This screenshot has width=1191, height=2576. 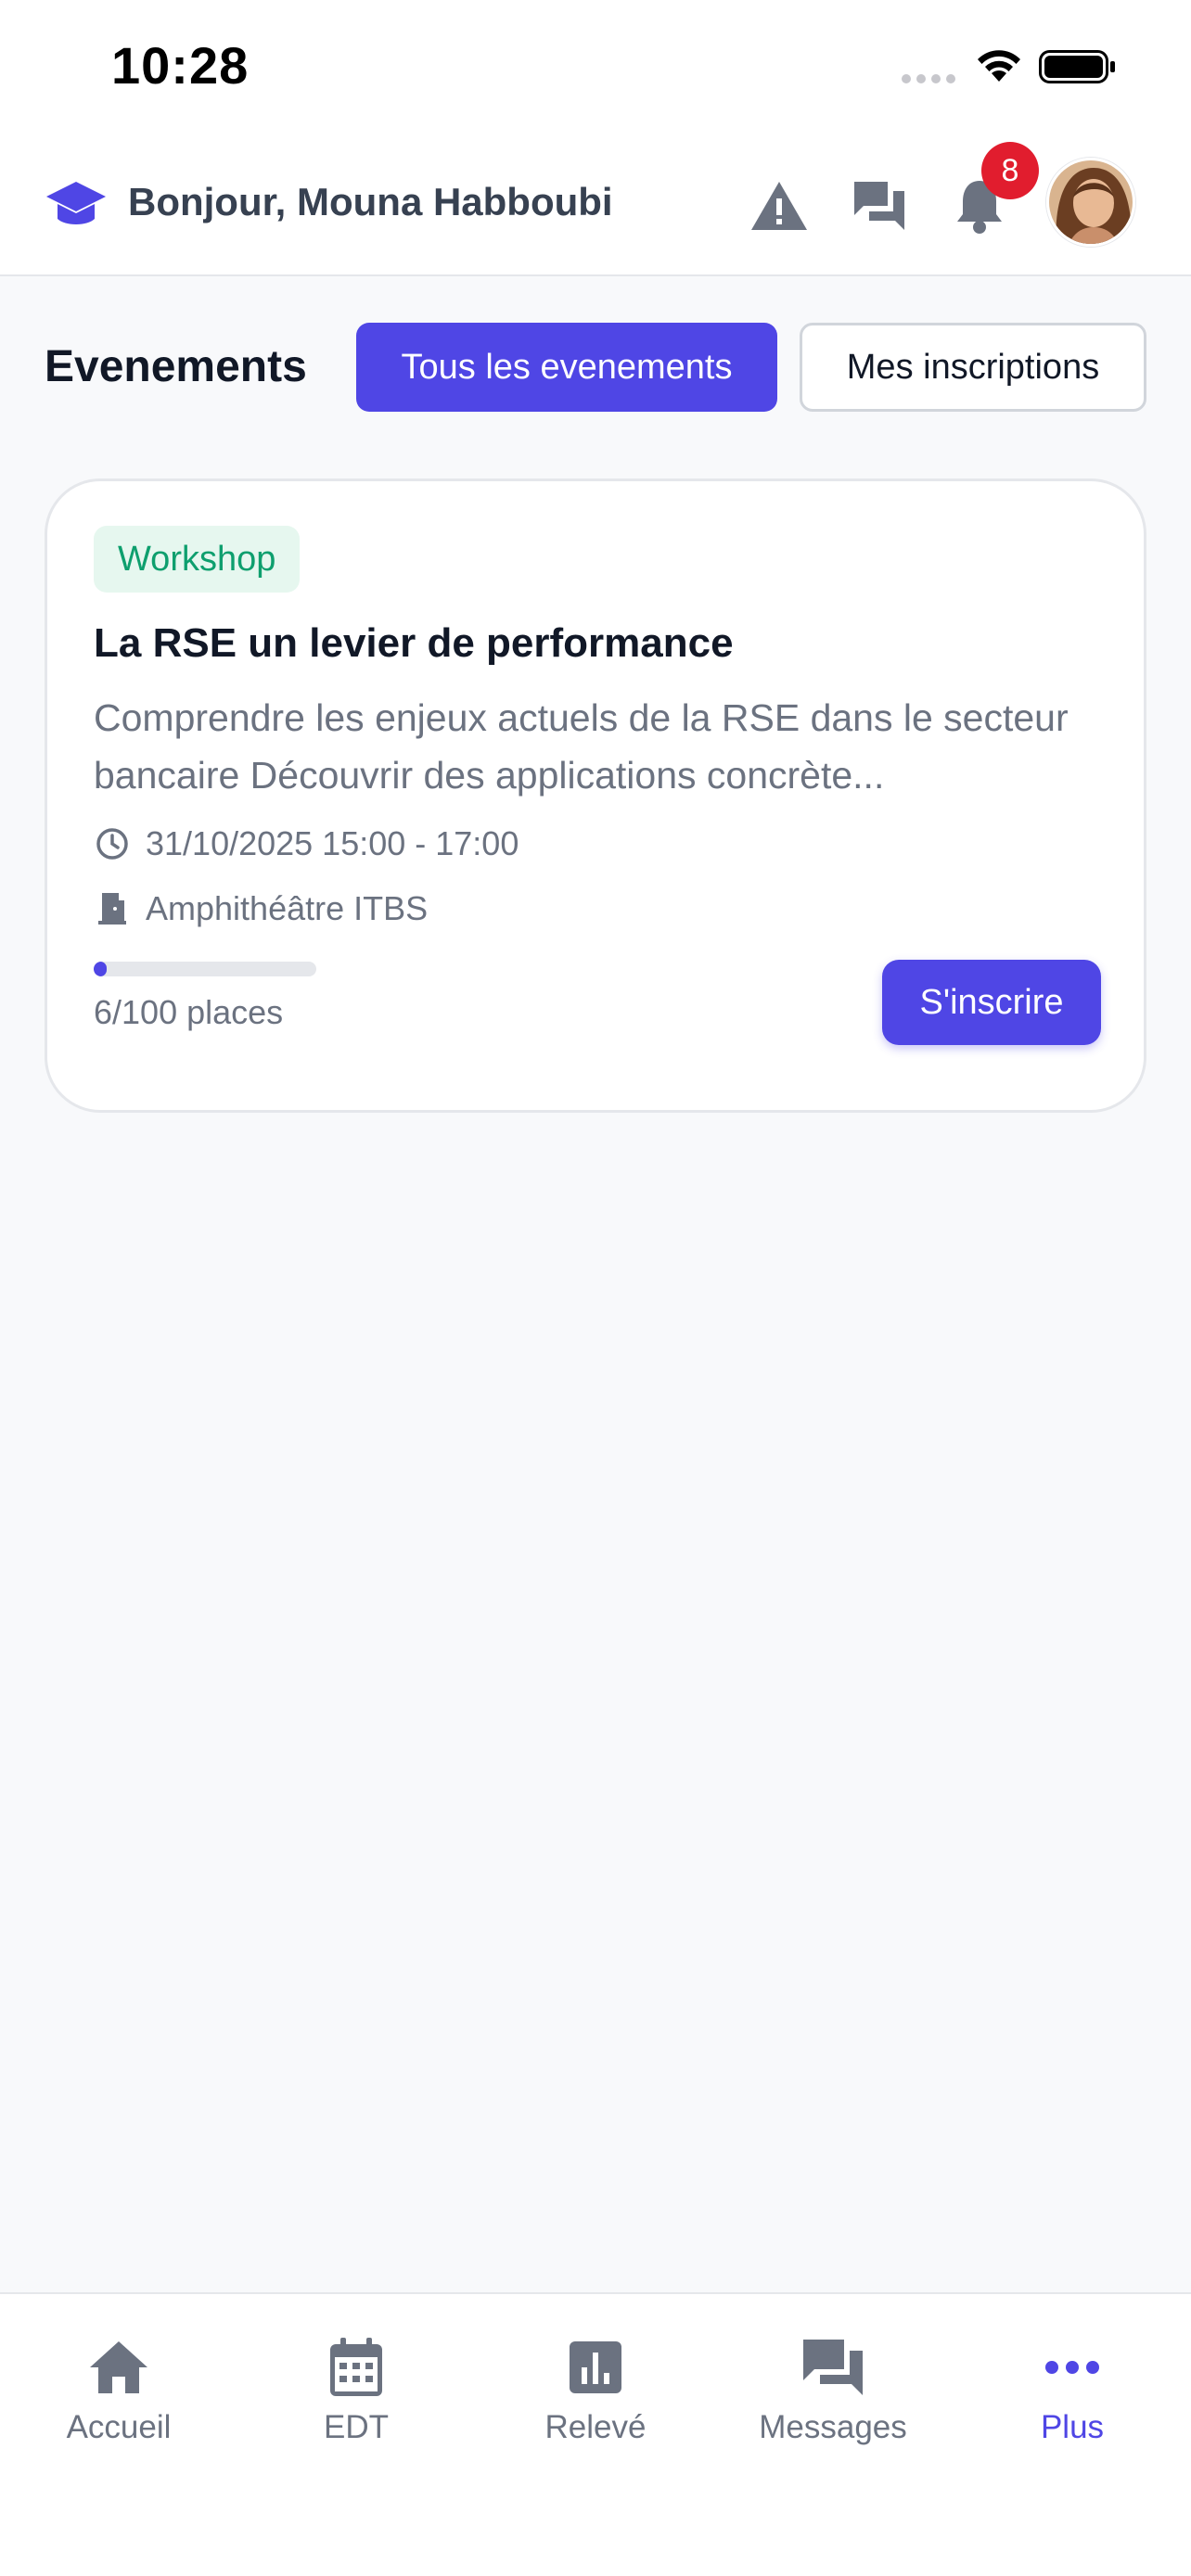 I want to click on nav-item-plus: Plus, so click(x=1073, y=2391).